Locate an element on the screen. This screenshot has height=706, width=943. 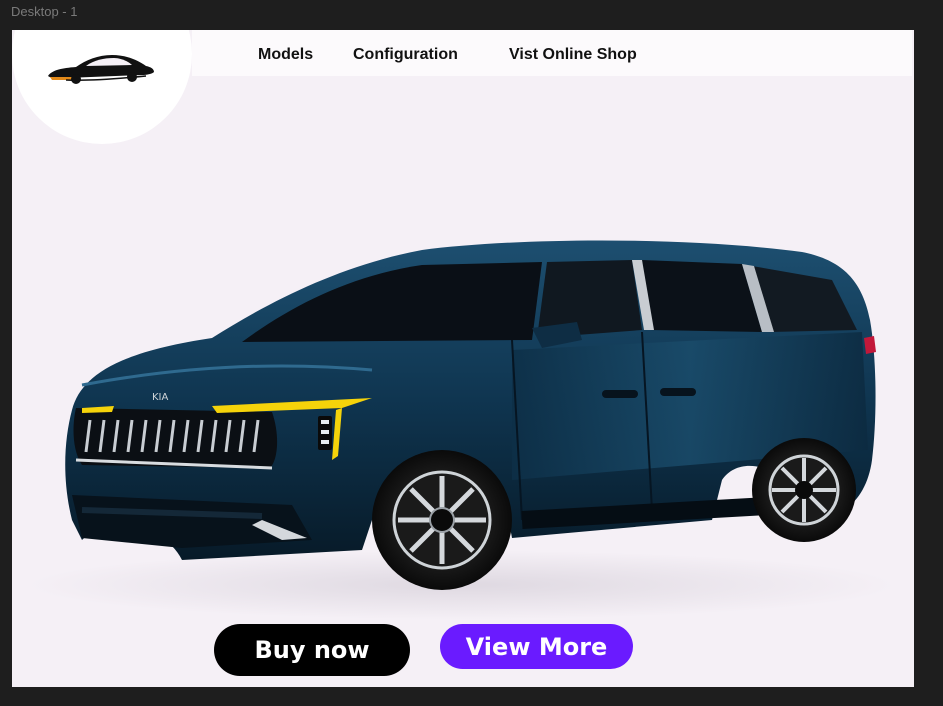
buy-now-button: Buy now is located at coordinates (312, 650).